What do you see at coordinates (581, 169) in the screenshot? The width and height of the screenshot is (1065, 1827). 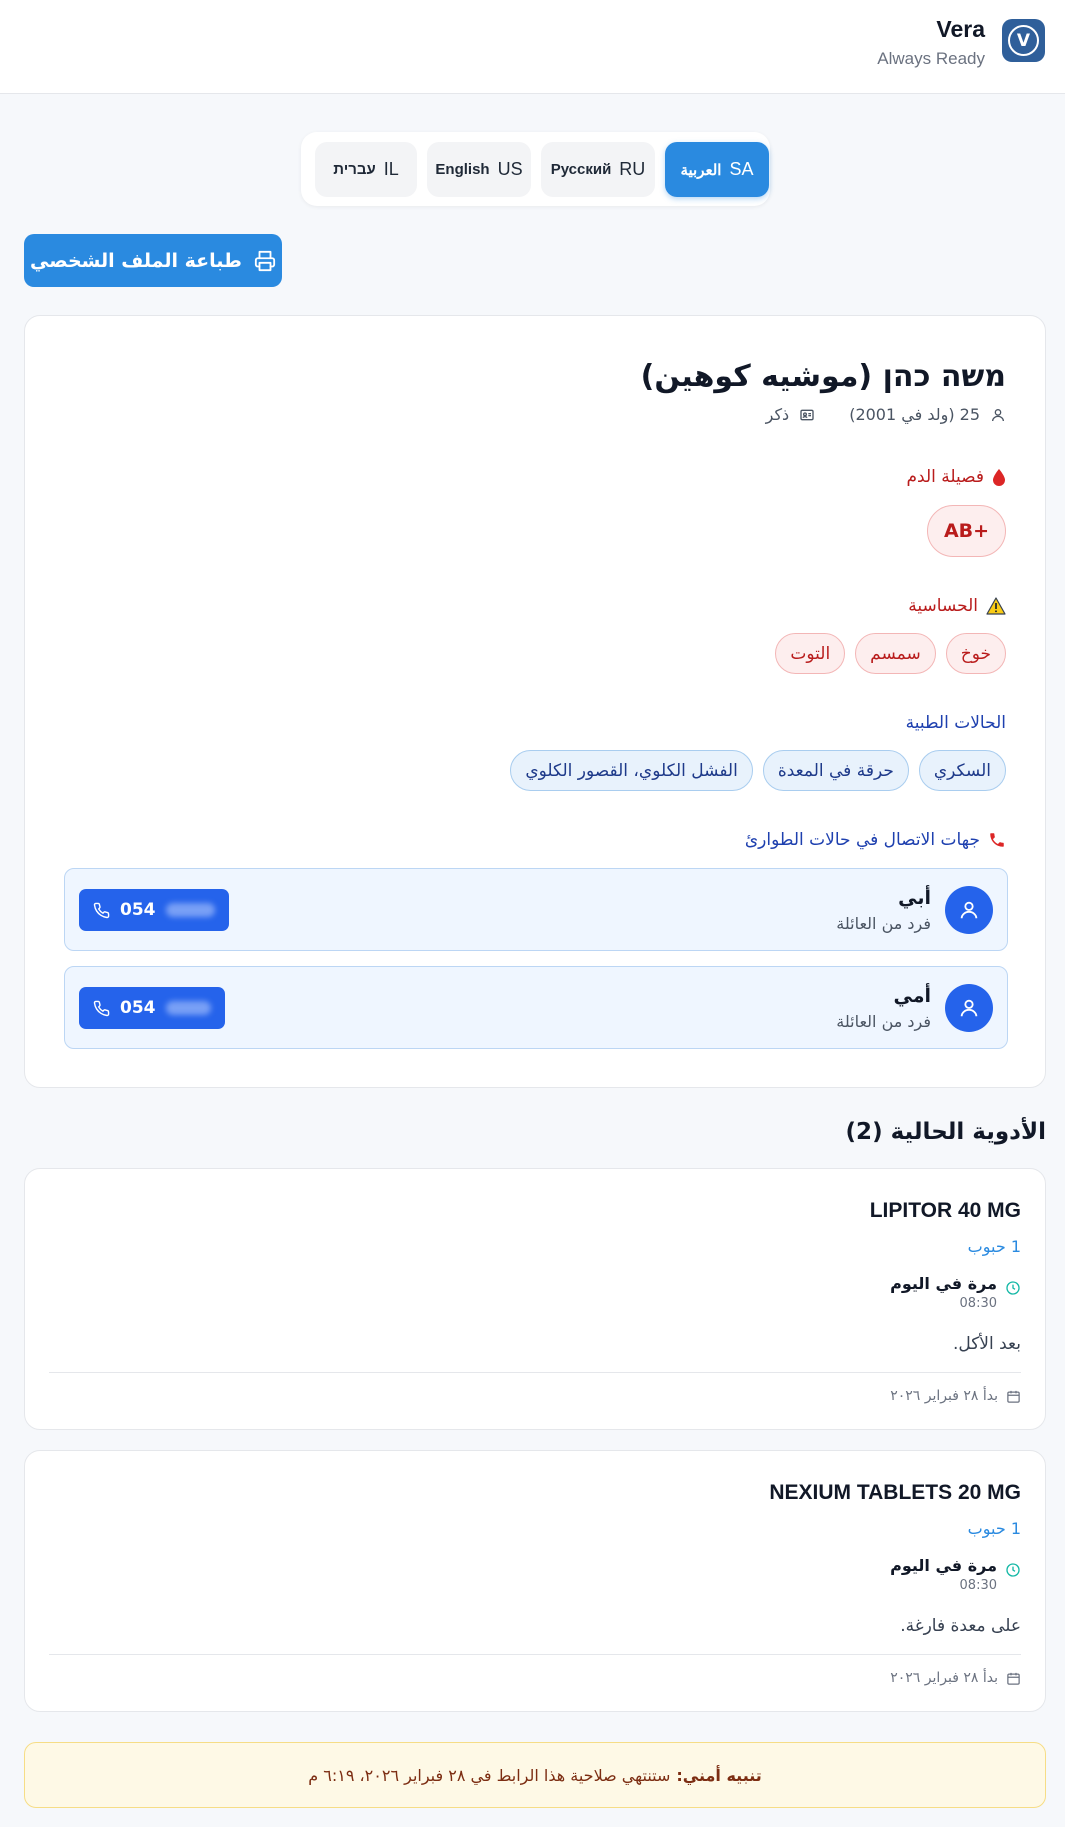 I see `language-label: Русский` at bounding box center [581, 169].